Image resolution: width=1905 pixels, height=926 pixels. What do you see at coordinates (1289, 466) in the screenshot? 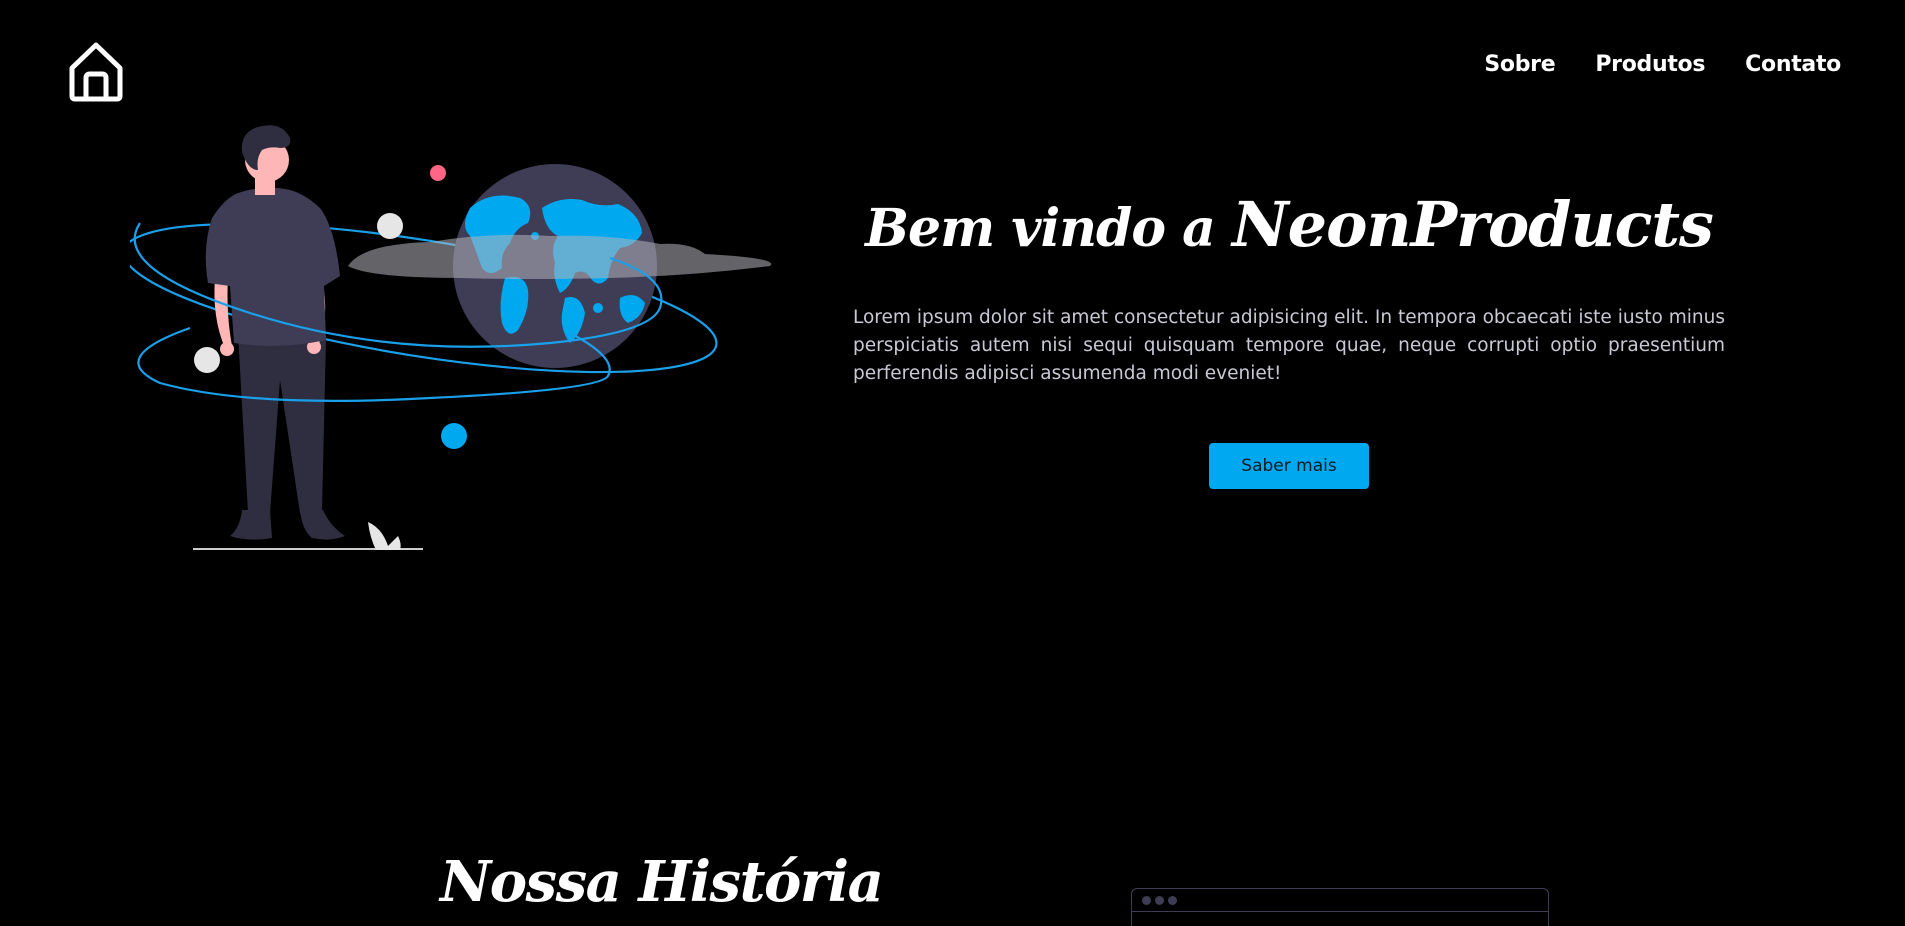
I see `saber-mais-button: Saber mais` at bounding box center [1289, 466].